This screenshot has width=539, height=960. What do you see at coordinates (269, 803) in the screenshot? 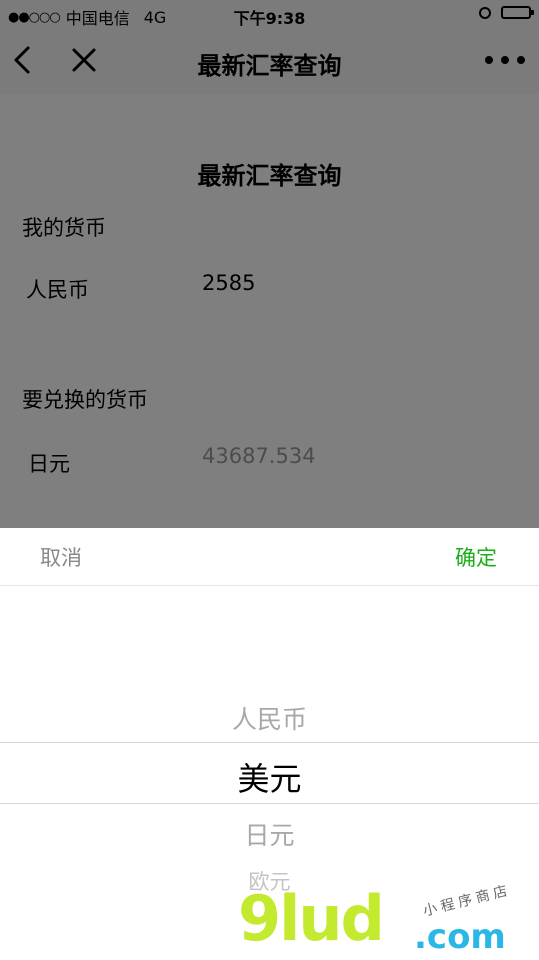
I see `picker-selection-bottom-line` at bounding box center [269, 803].